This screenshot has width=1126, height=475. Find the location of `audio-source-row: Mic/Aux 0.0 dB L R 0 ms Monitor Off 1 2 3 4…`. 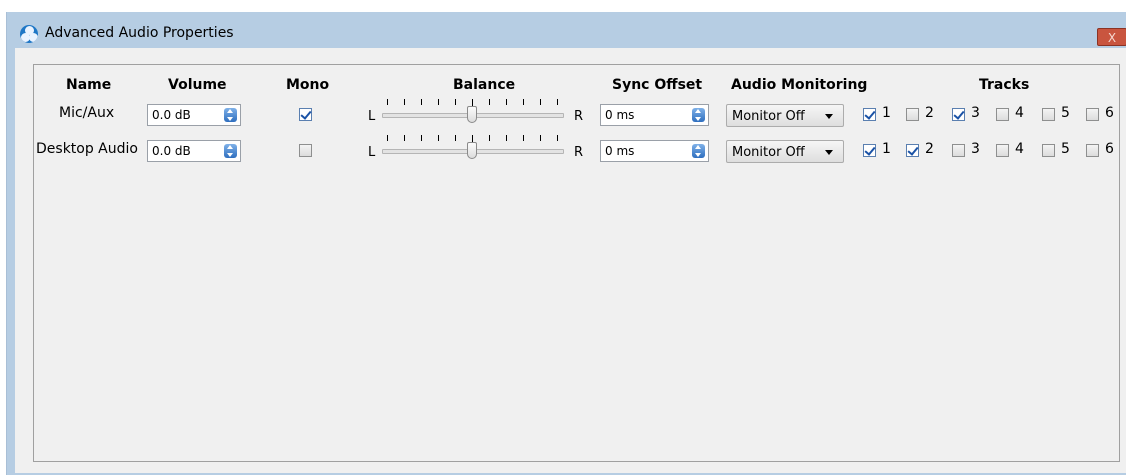

audio-source-row: Mic/Aux 0.0 dB L R 0 ms Monitor Off 1 2 3 4… is located at coordinates (576, 115).